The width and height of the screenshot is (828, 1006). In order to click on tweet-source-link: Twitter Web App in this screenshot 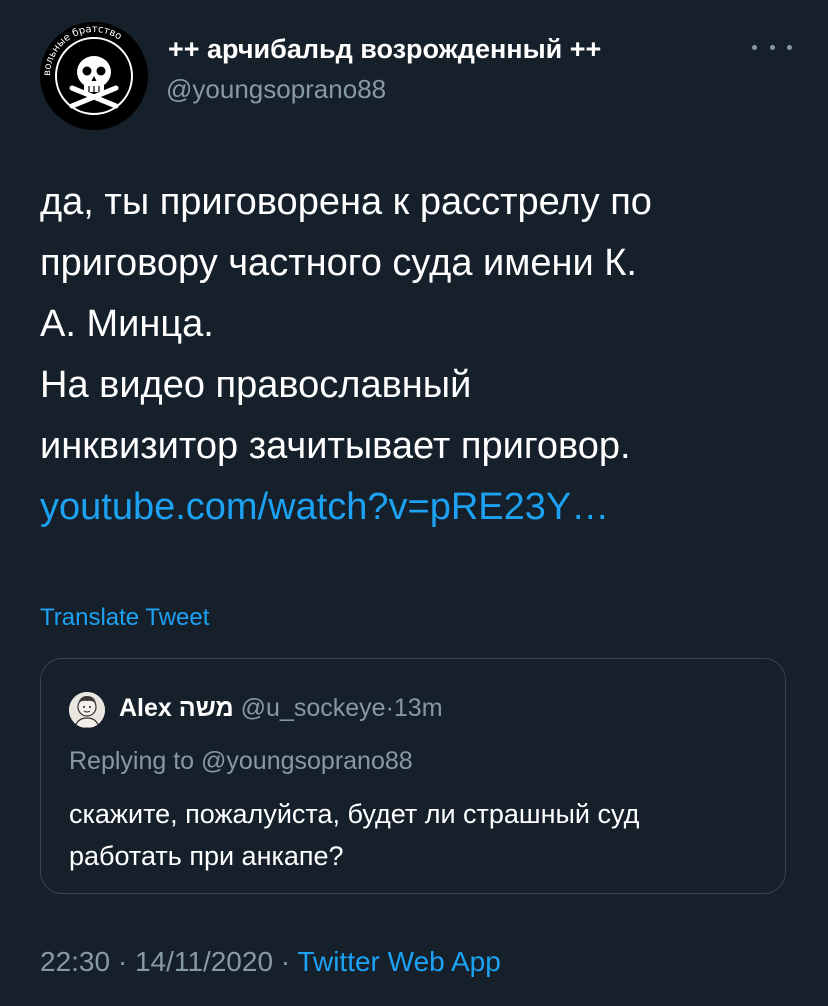, I will do `click(398, 961)`.